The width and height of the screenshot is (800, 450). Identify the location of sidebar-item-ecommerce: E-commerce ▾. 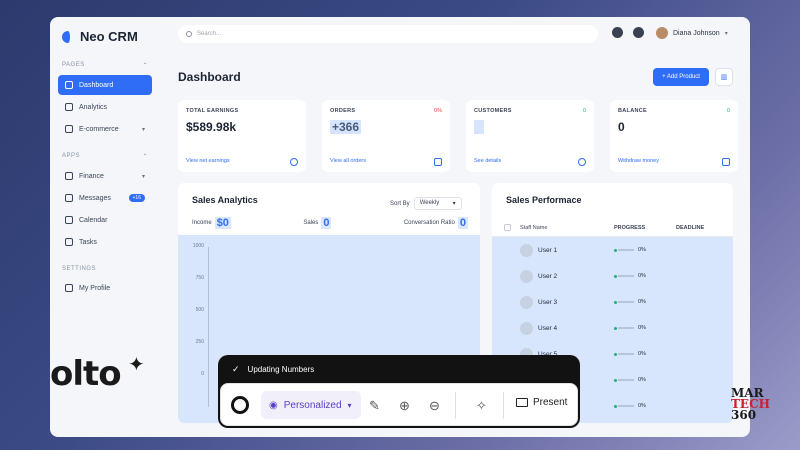
(105, 129).